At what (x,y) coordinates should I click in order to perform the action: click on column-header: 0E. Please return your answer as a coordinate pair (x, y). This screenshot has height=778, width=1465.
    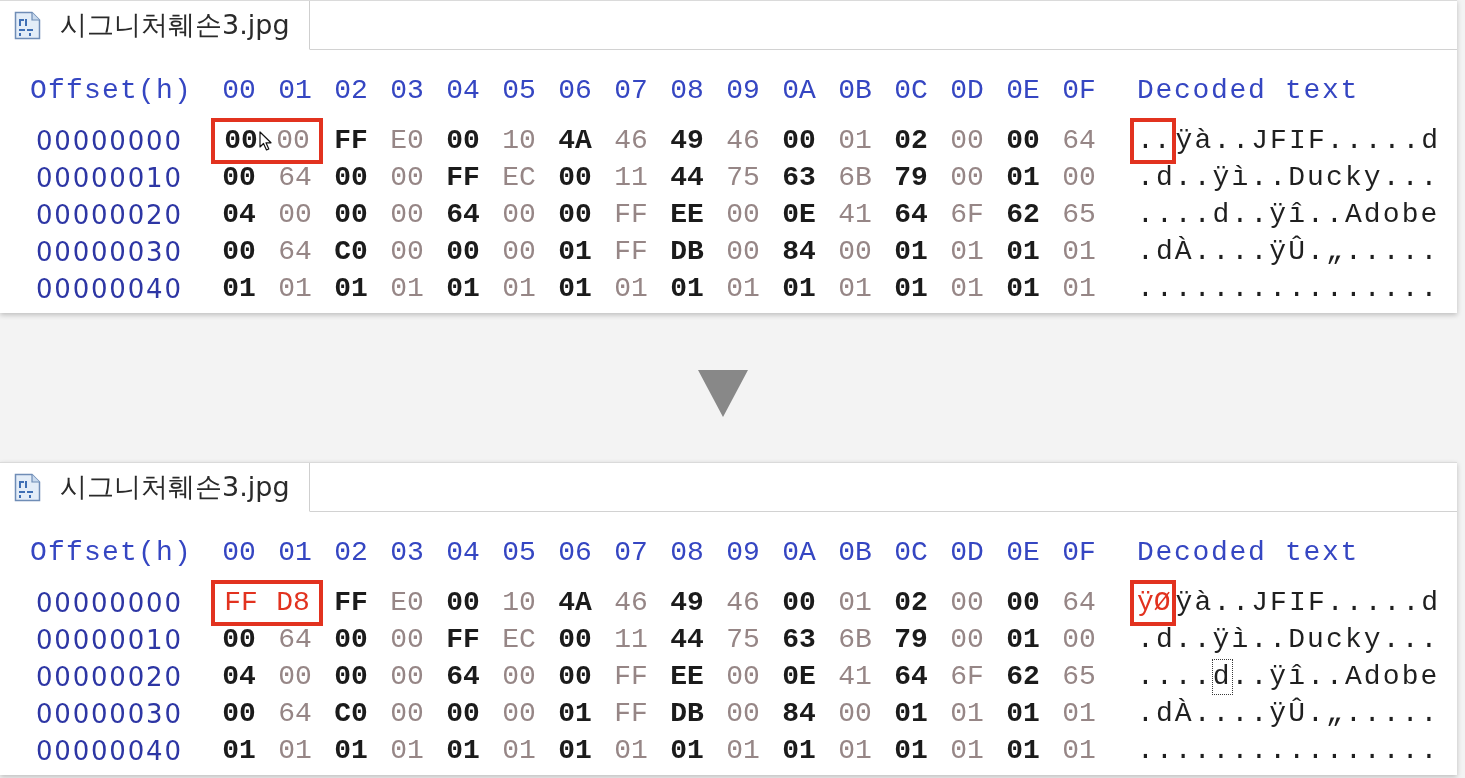
    Looking at the image, I should click on (1023, 90).